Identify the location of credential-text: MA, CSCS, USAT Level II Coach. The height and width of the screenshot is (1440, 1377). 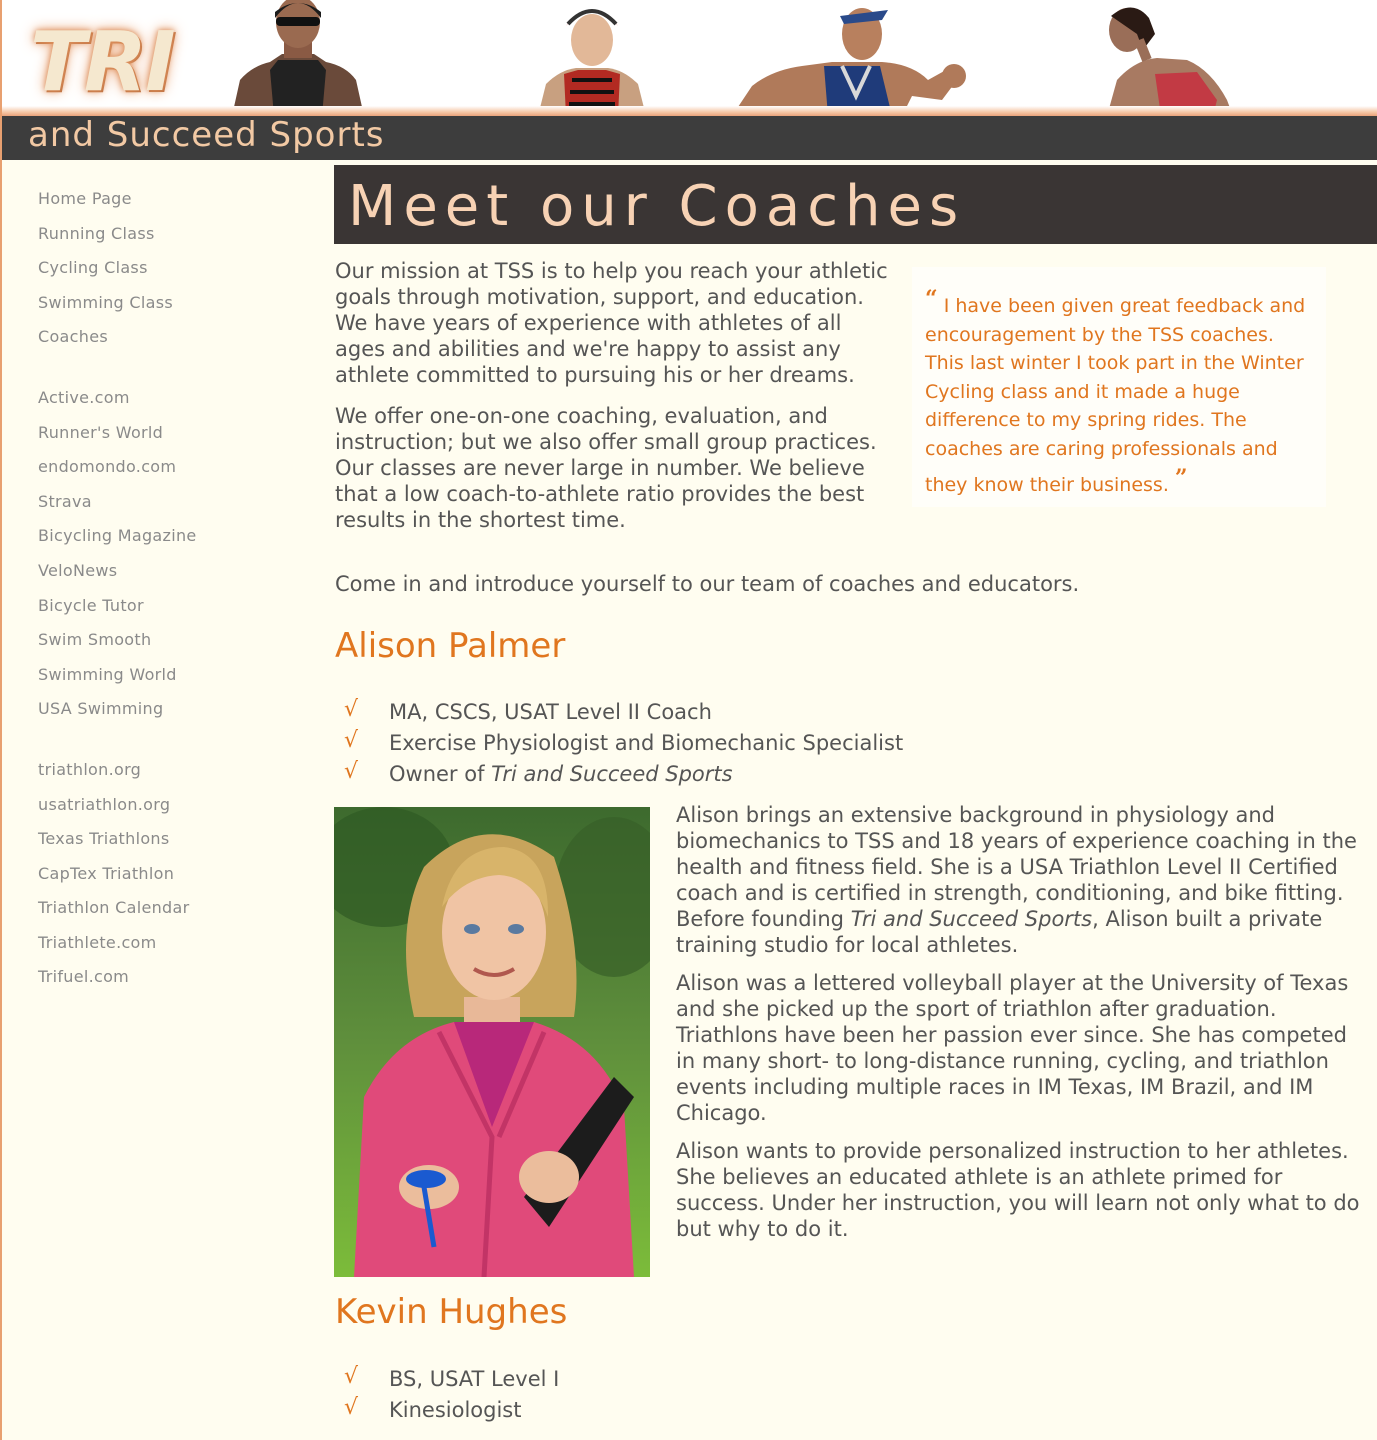
(550, 712).